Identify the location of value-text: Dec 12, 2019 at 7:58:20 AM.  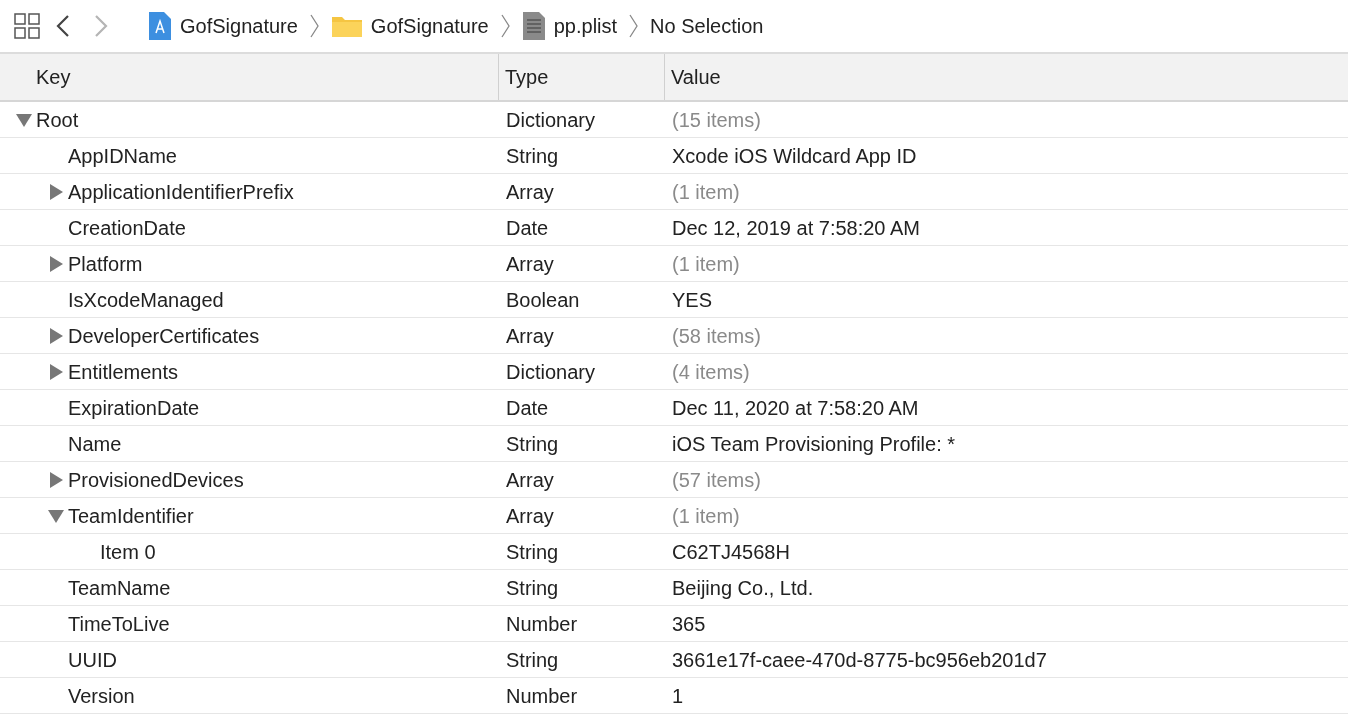
(796, 228).